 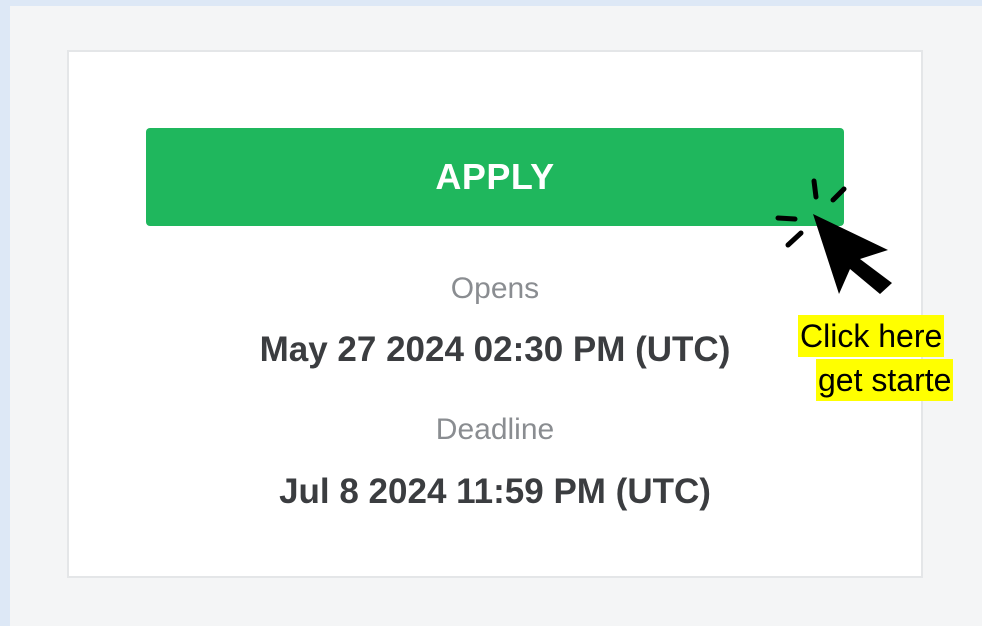 I want to click on page-frame-top, so click(x=491, y=3).